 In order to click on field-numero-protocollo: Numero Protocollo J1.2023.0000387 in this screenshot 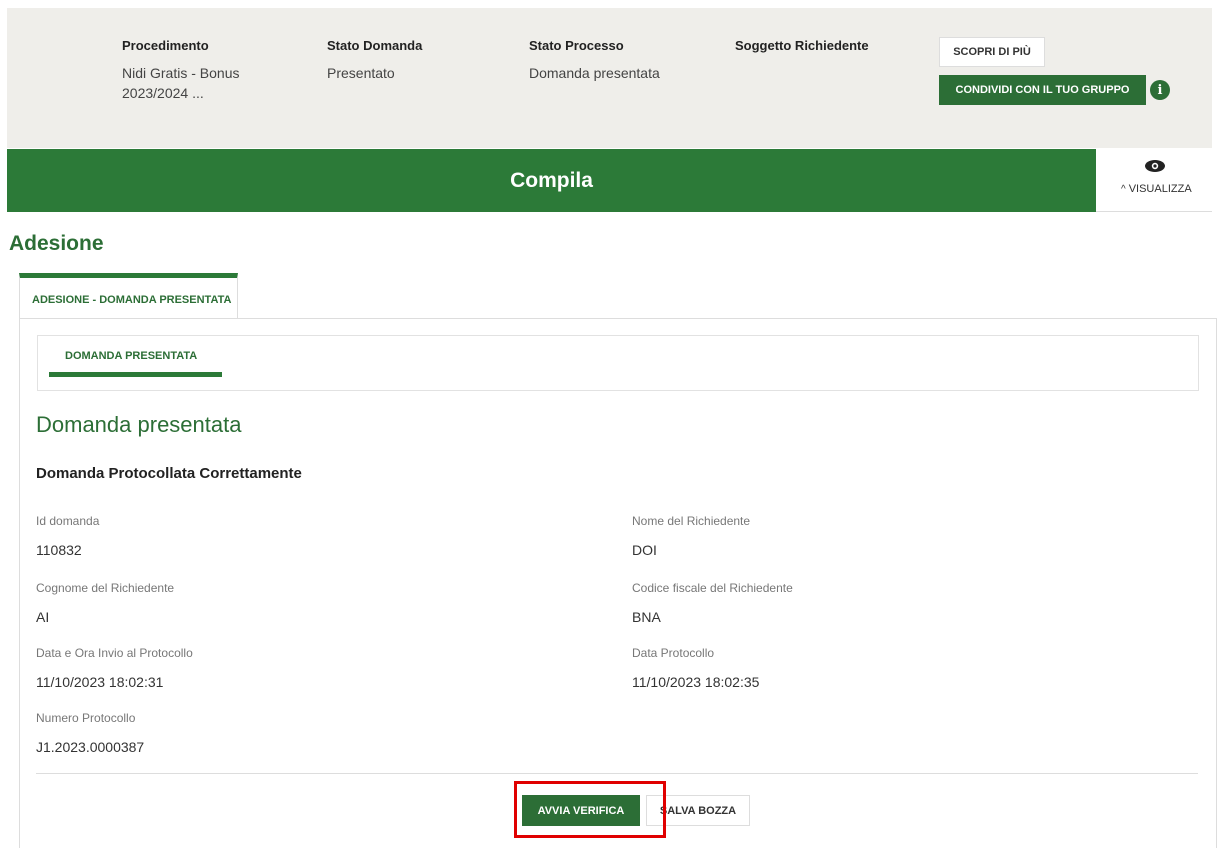, I will do `click(90, 733)`.